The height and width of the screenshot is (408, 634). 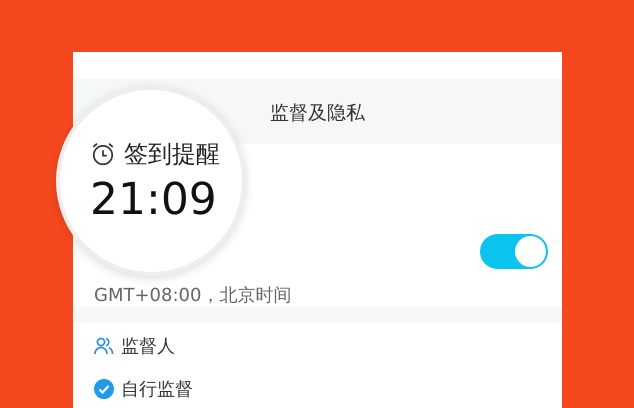 What do you see at coordinates (104, 346) in the screenshot?
I see `people-icon` at bounding box center [104, 346].